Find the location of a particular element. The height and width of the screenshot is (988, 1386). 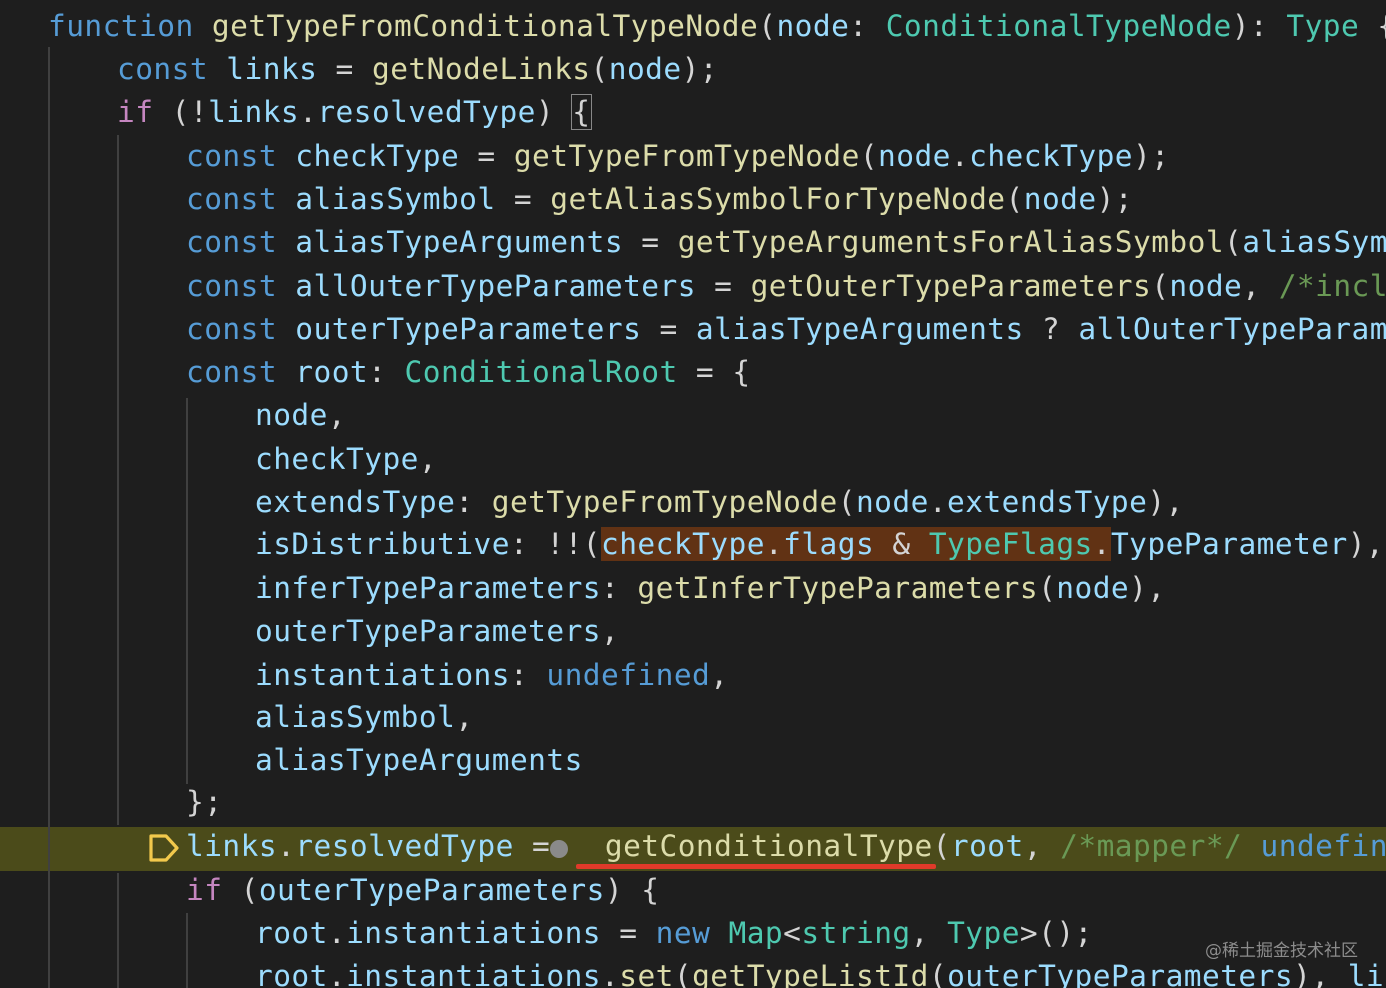

code-line: checkType, is located at coordinates (693, 459).